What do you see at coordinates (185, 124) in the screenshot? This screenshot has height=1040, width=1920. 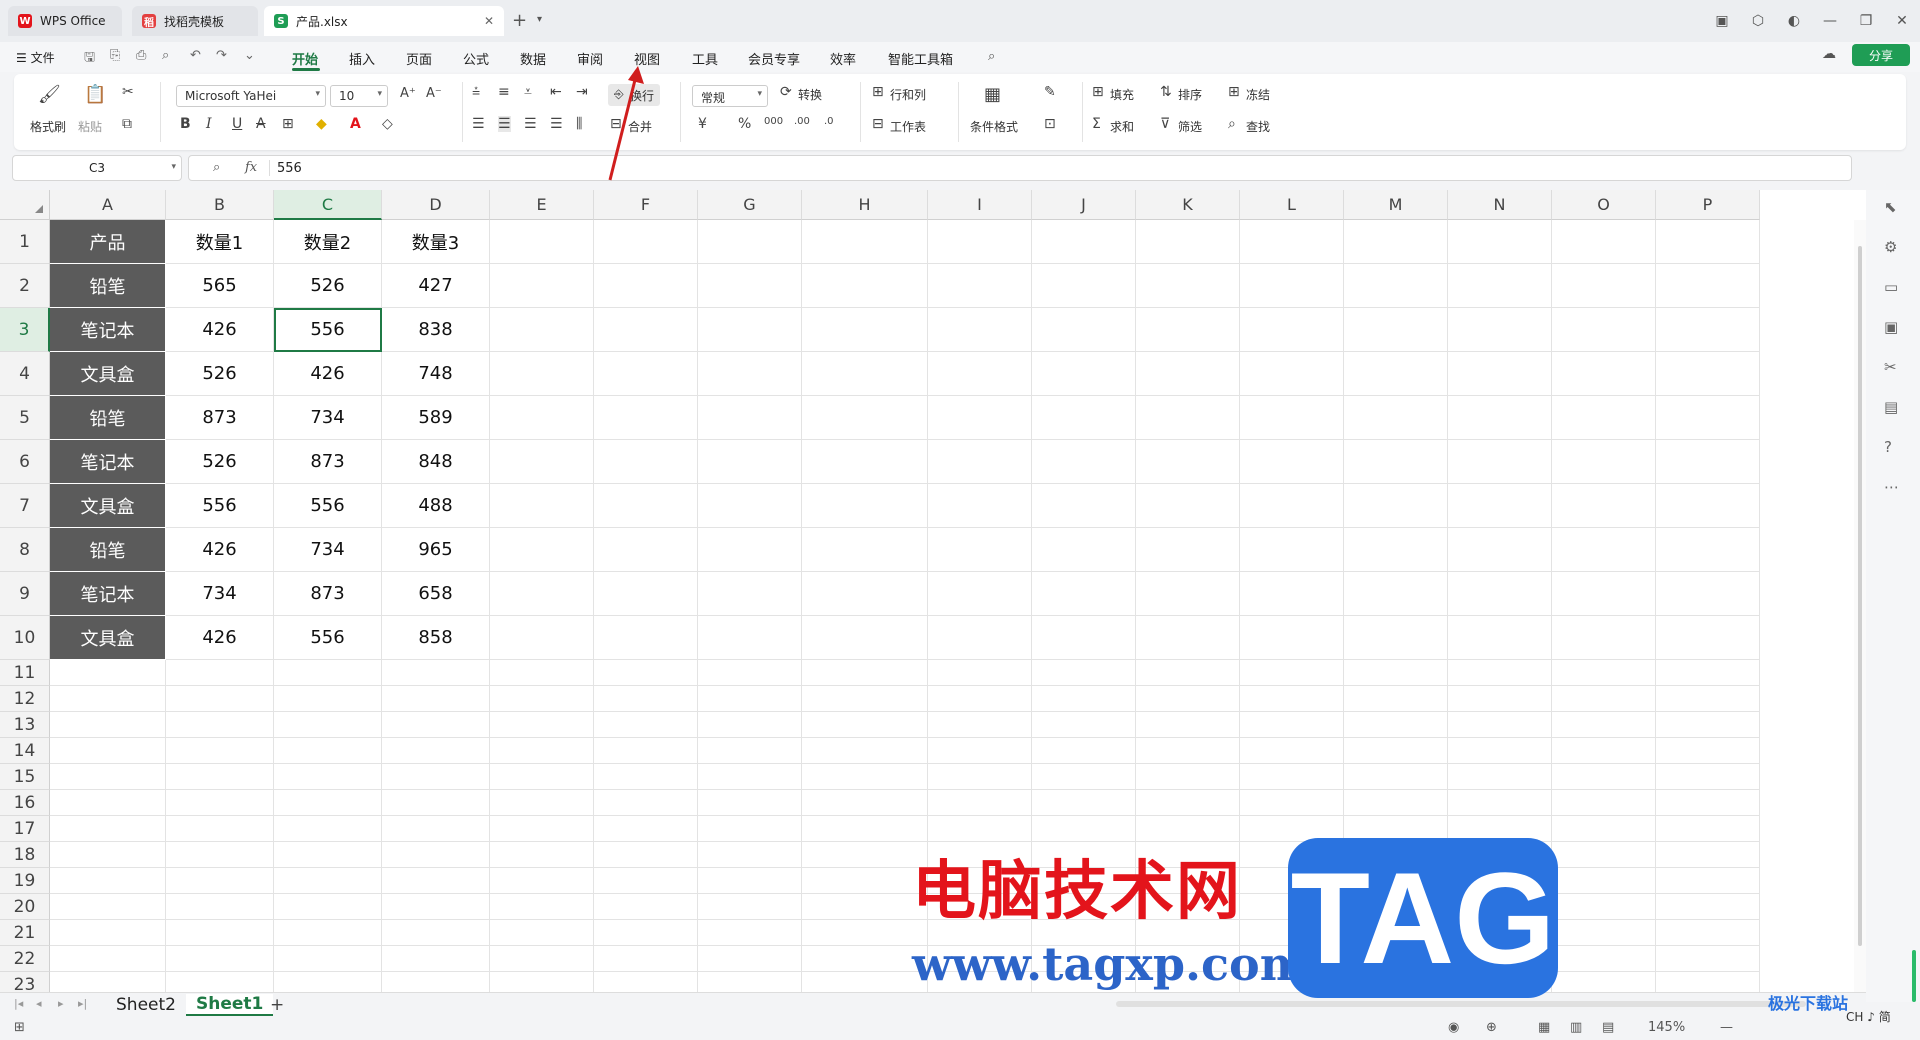 I see `bold-icon: B` at bounding box center [185, 124].